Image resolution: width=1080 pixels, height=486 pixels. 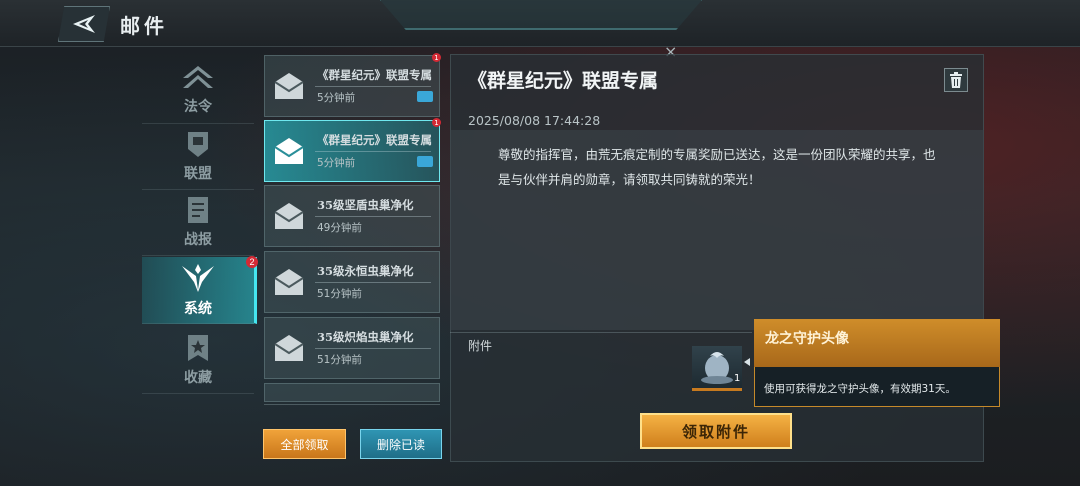 What do you see at coordinates (352, 392) in the screenshot?
I see `mail-list-item-partial` at bounding box center [352, 392].